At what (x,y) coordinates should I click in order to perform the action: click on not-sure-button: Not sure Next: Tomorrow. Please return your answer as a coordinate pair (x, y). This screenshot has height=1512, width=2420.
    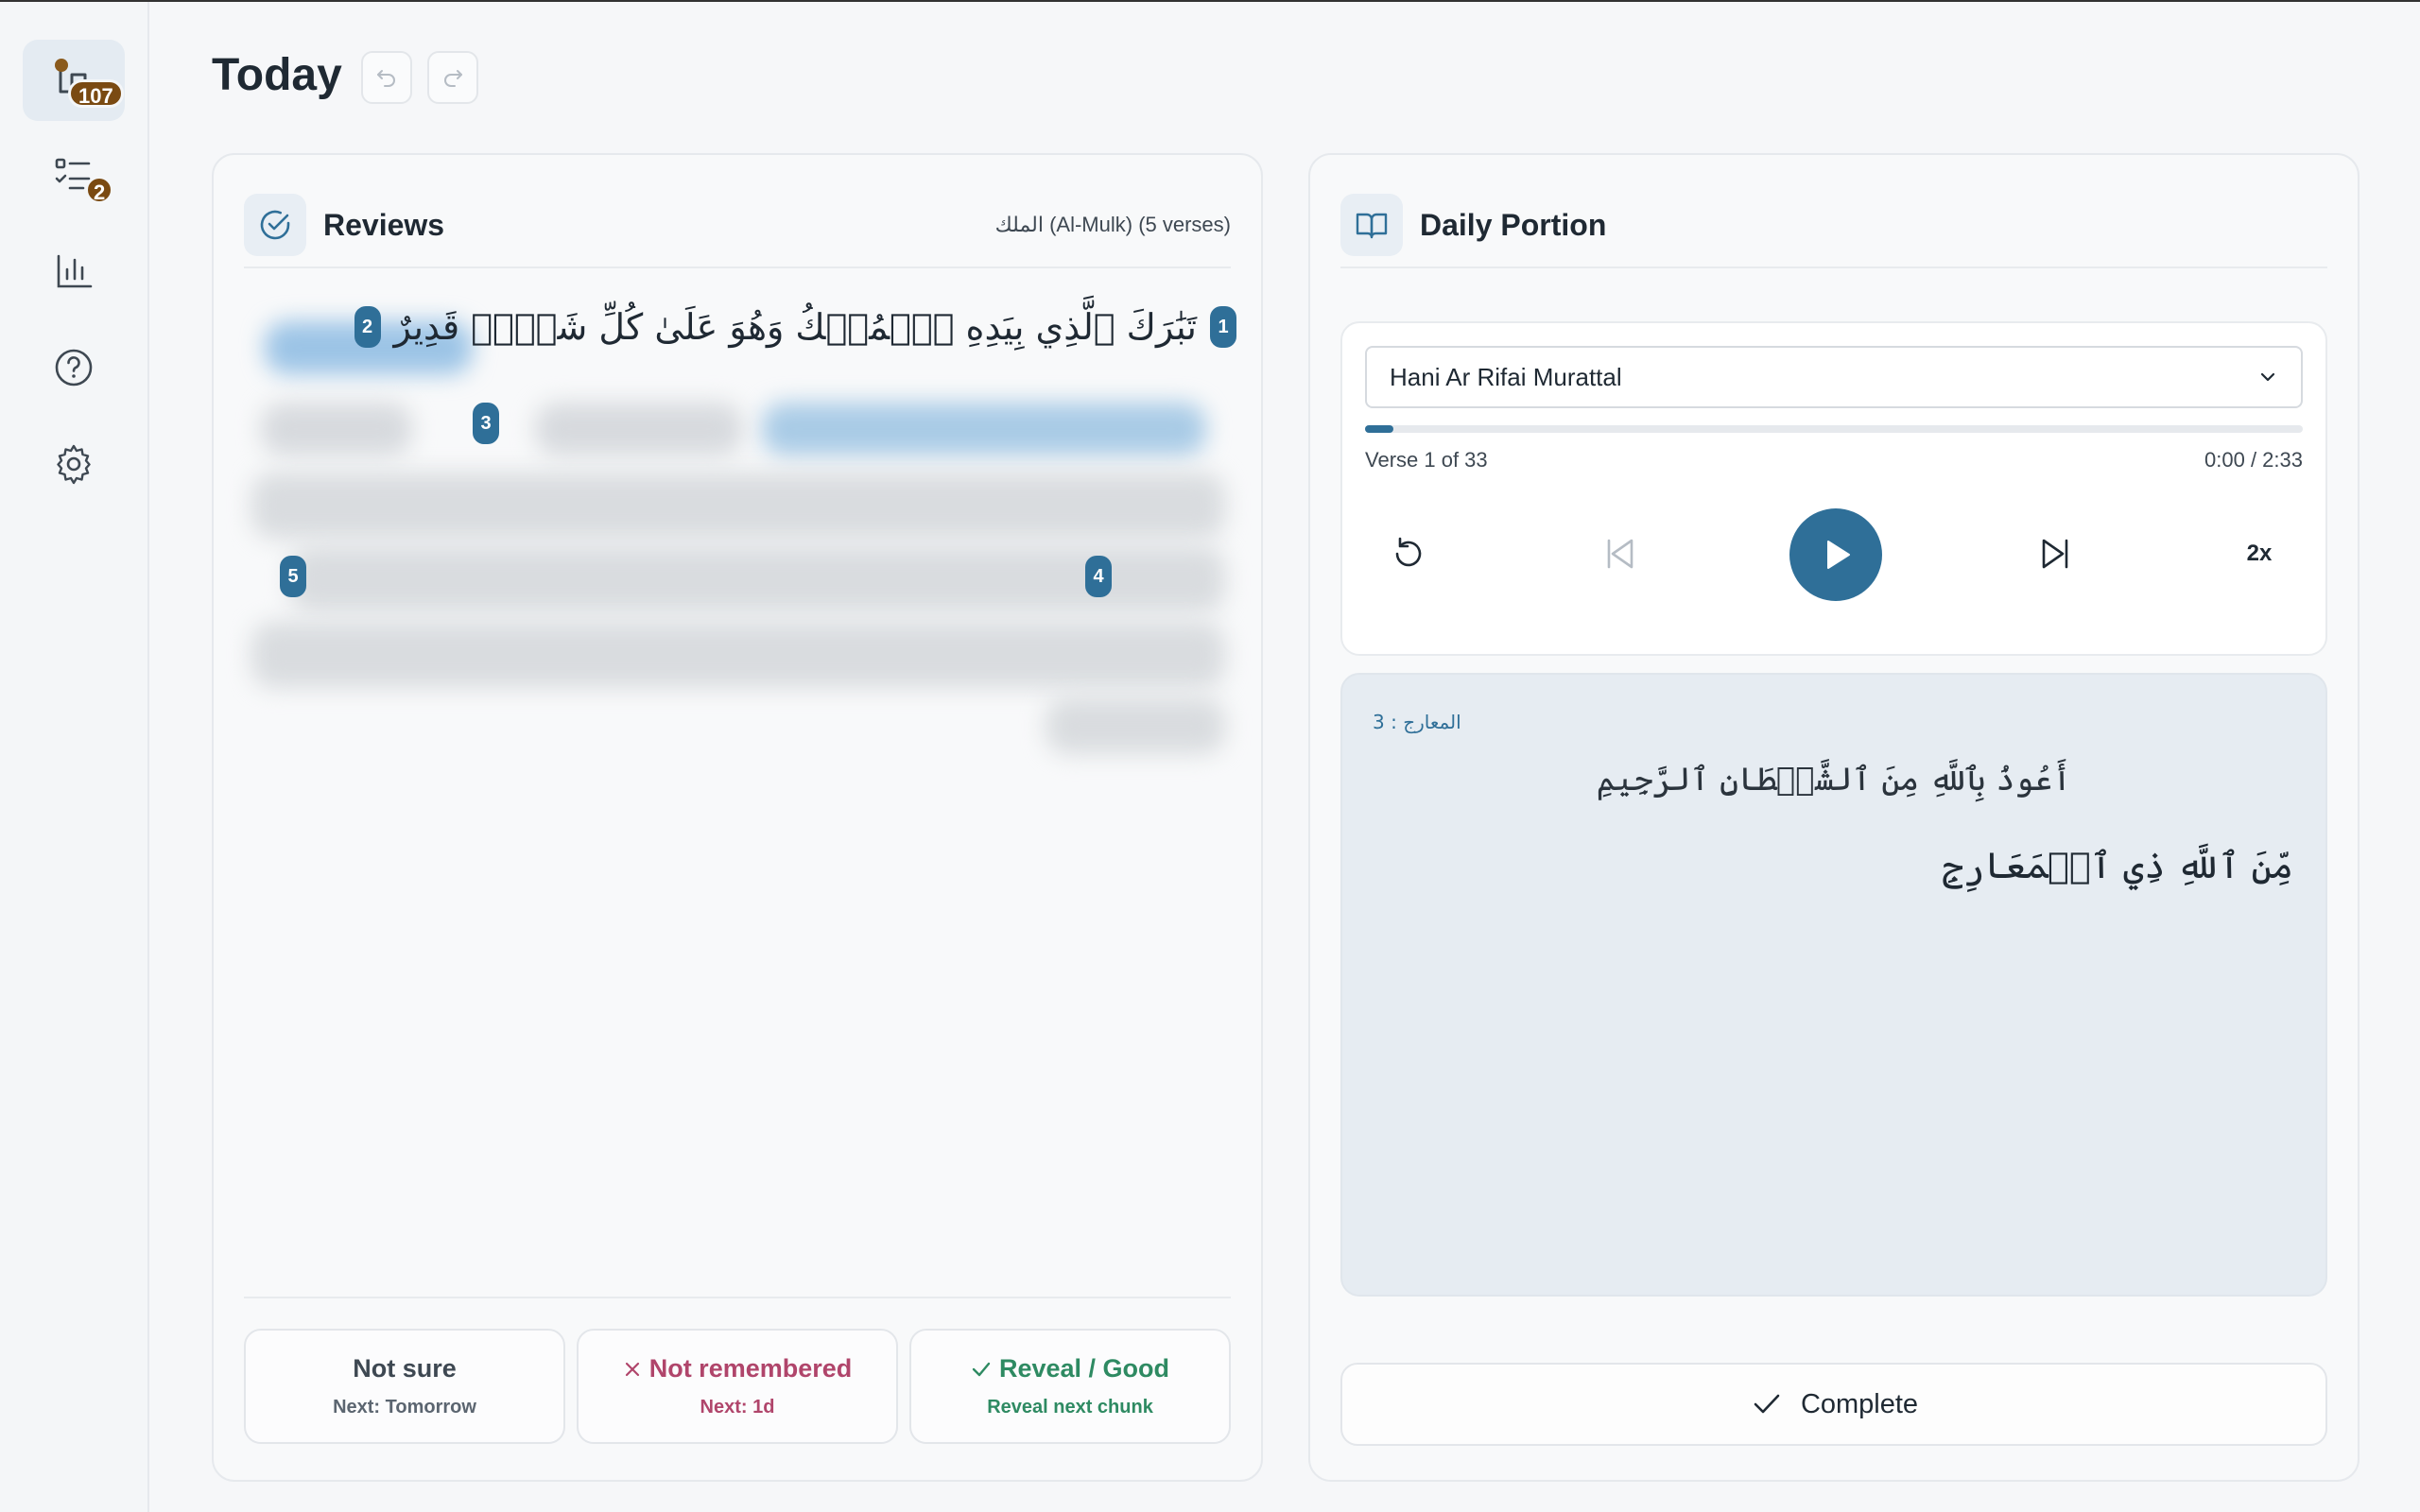
    Looking at the image, I should click on (405, 1386).